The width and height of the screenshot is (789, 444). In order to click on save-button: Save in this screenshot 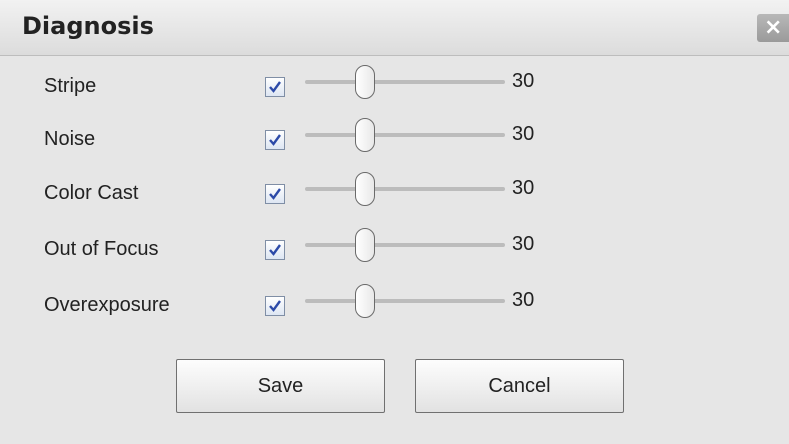, I will do `click(280, 386)`.